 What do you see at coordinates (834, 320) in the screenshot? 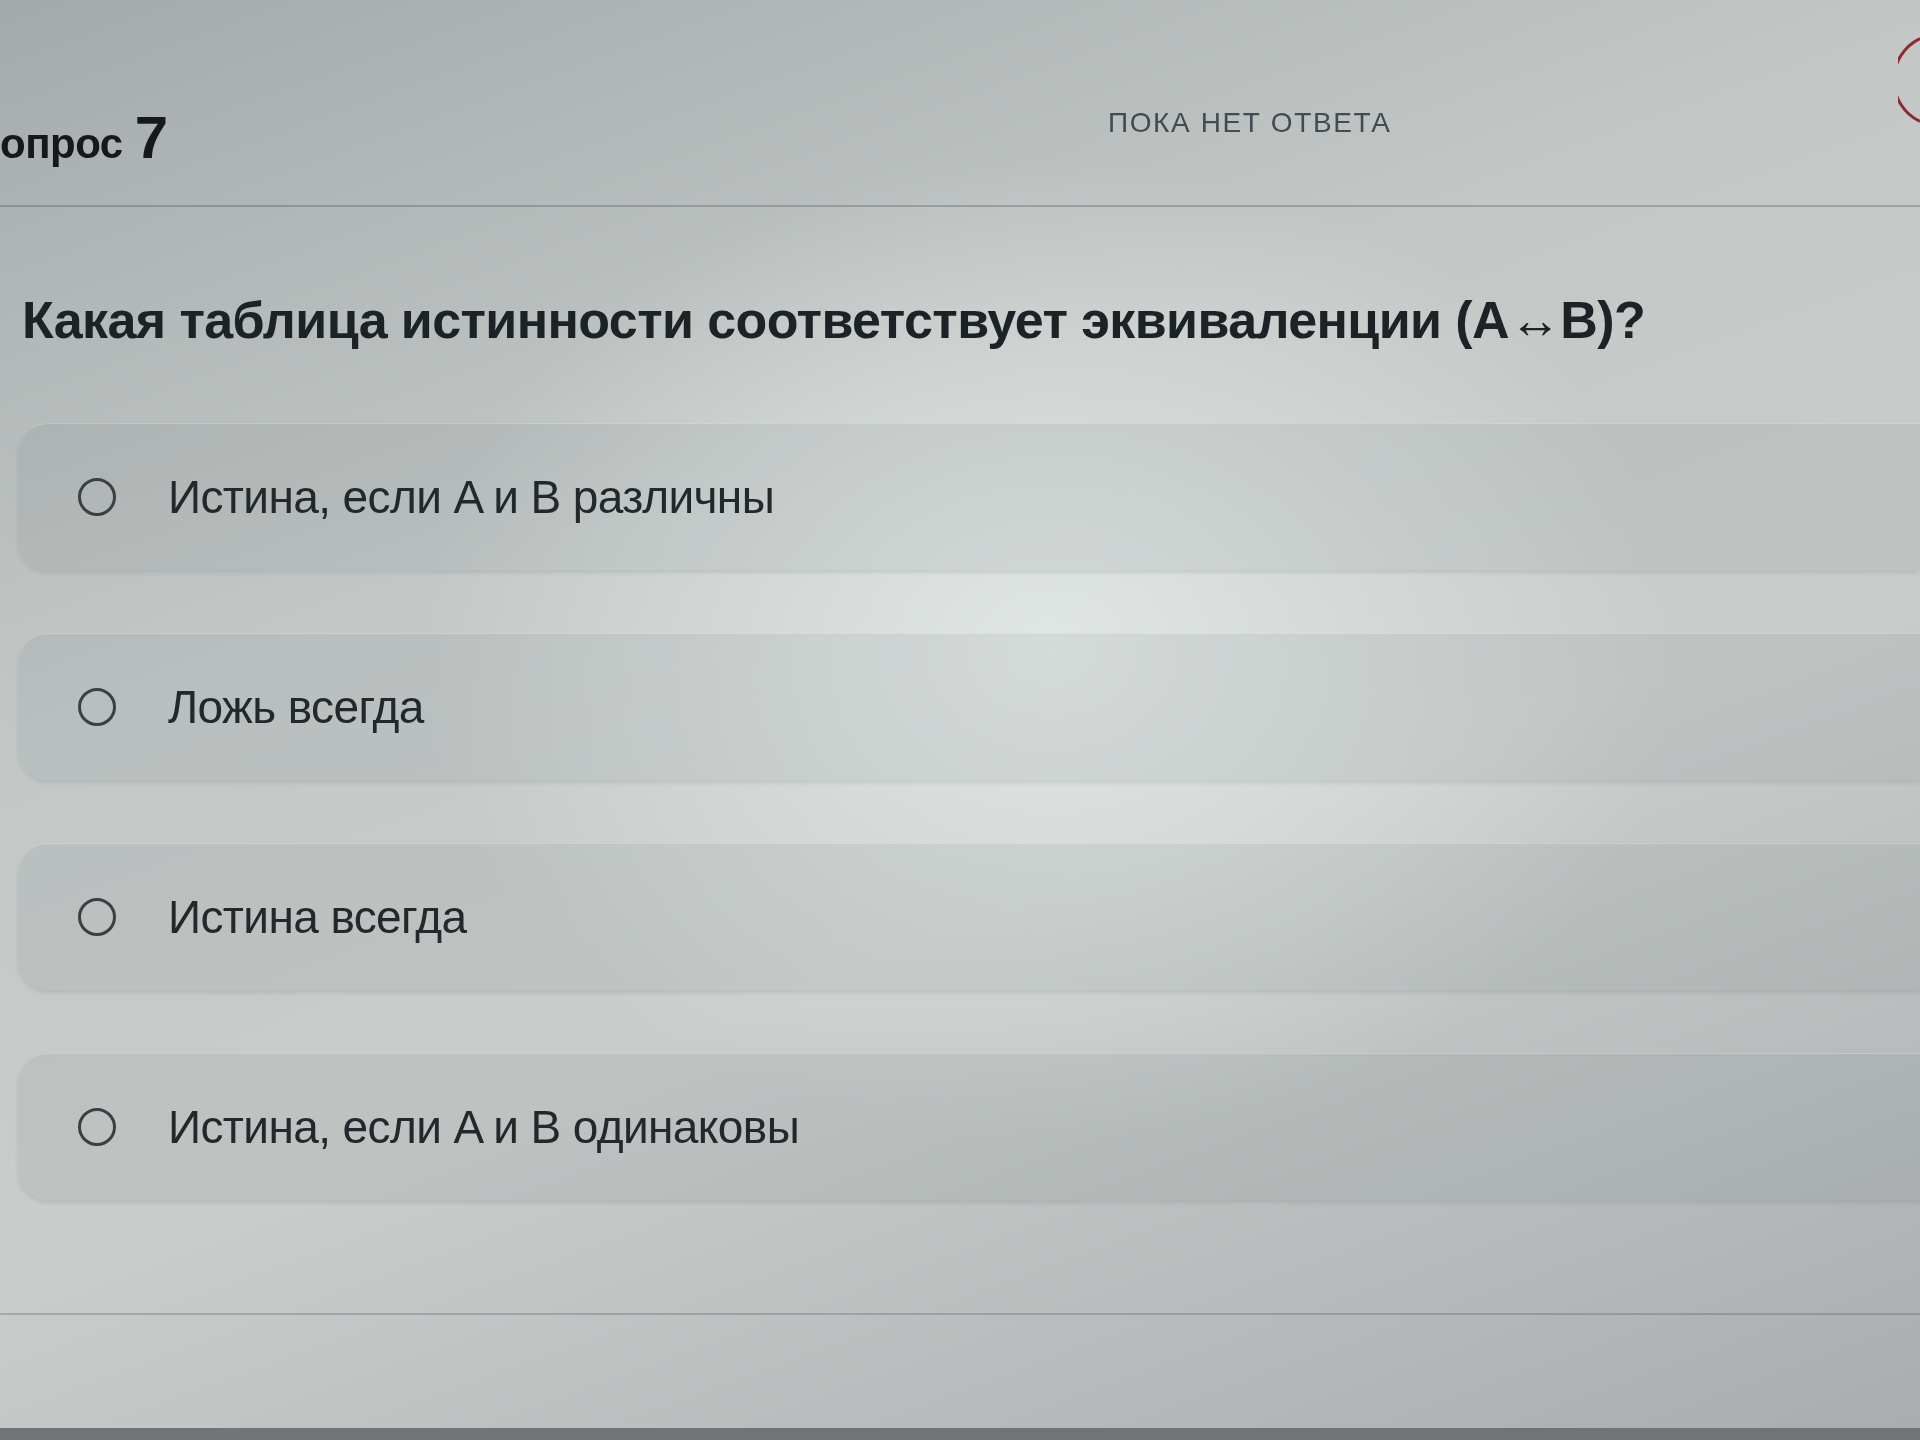
I see `question-text: Какая таблица истинности соответствует эквиваленции (A↔B)?` at bounding box center [834, 320].